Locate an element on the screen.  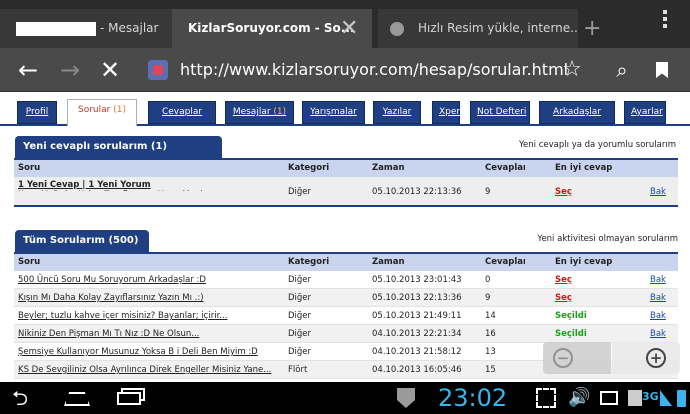
zoom-out-button: − is located at coordinates (577, 358).